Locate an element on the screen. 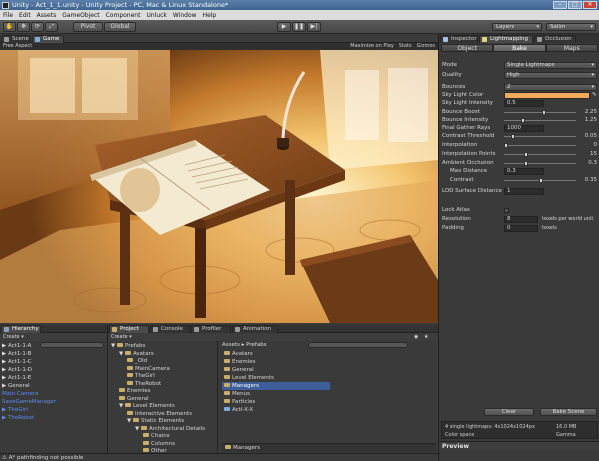  interpolation-slider is located at coordinates (540, 145).